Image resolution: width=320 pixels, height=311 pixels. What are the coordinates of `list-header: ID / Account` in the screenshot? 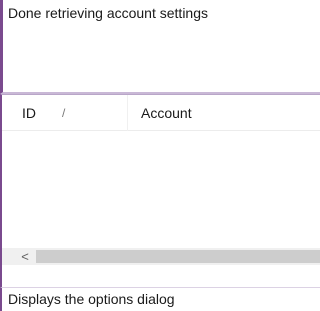 It's located at (161, 113).